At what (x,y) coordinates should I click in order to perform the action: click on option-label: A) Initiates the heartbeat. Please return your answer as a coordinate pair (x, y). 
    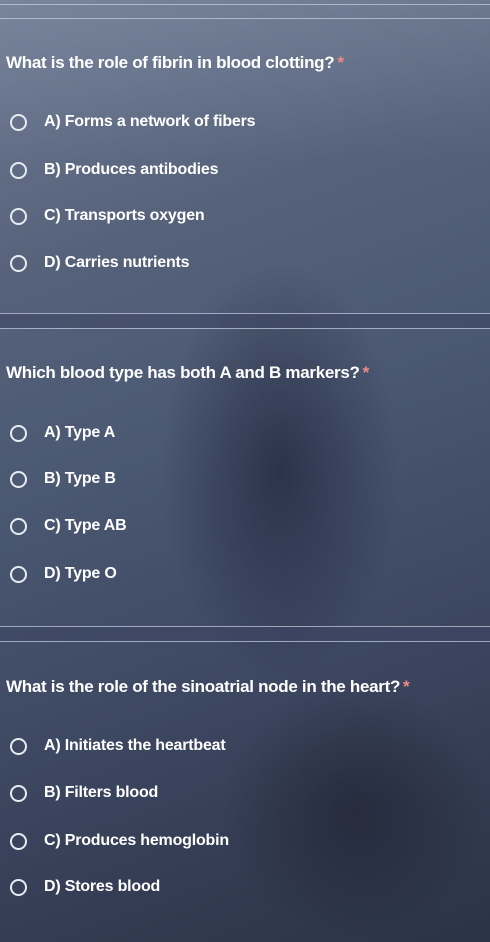
    Looking at the image, I should click on (135, 745).